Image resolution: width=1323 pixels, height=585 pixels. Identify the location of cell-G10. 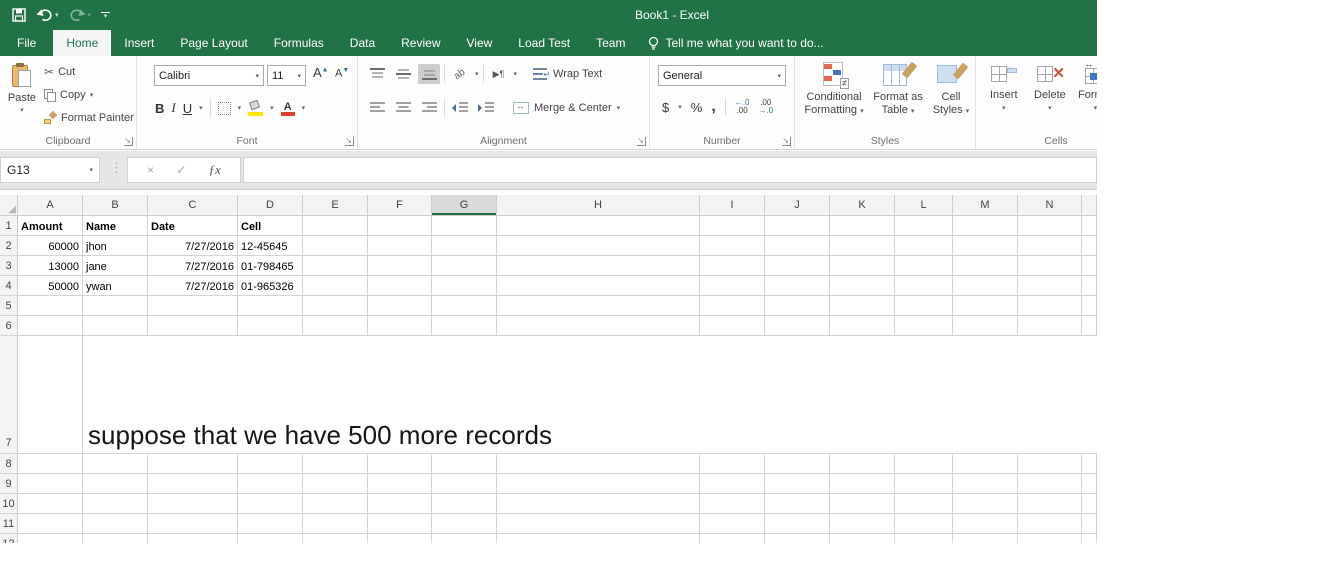
(464, 504).